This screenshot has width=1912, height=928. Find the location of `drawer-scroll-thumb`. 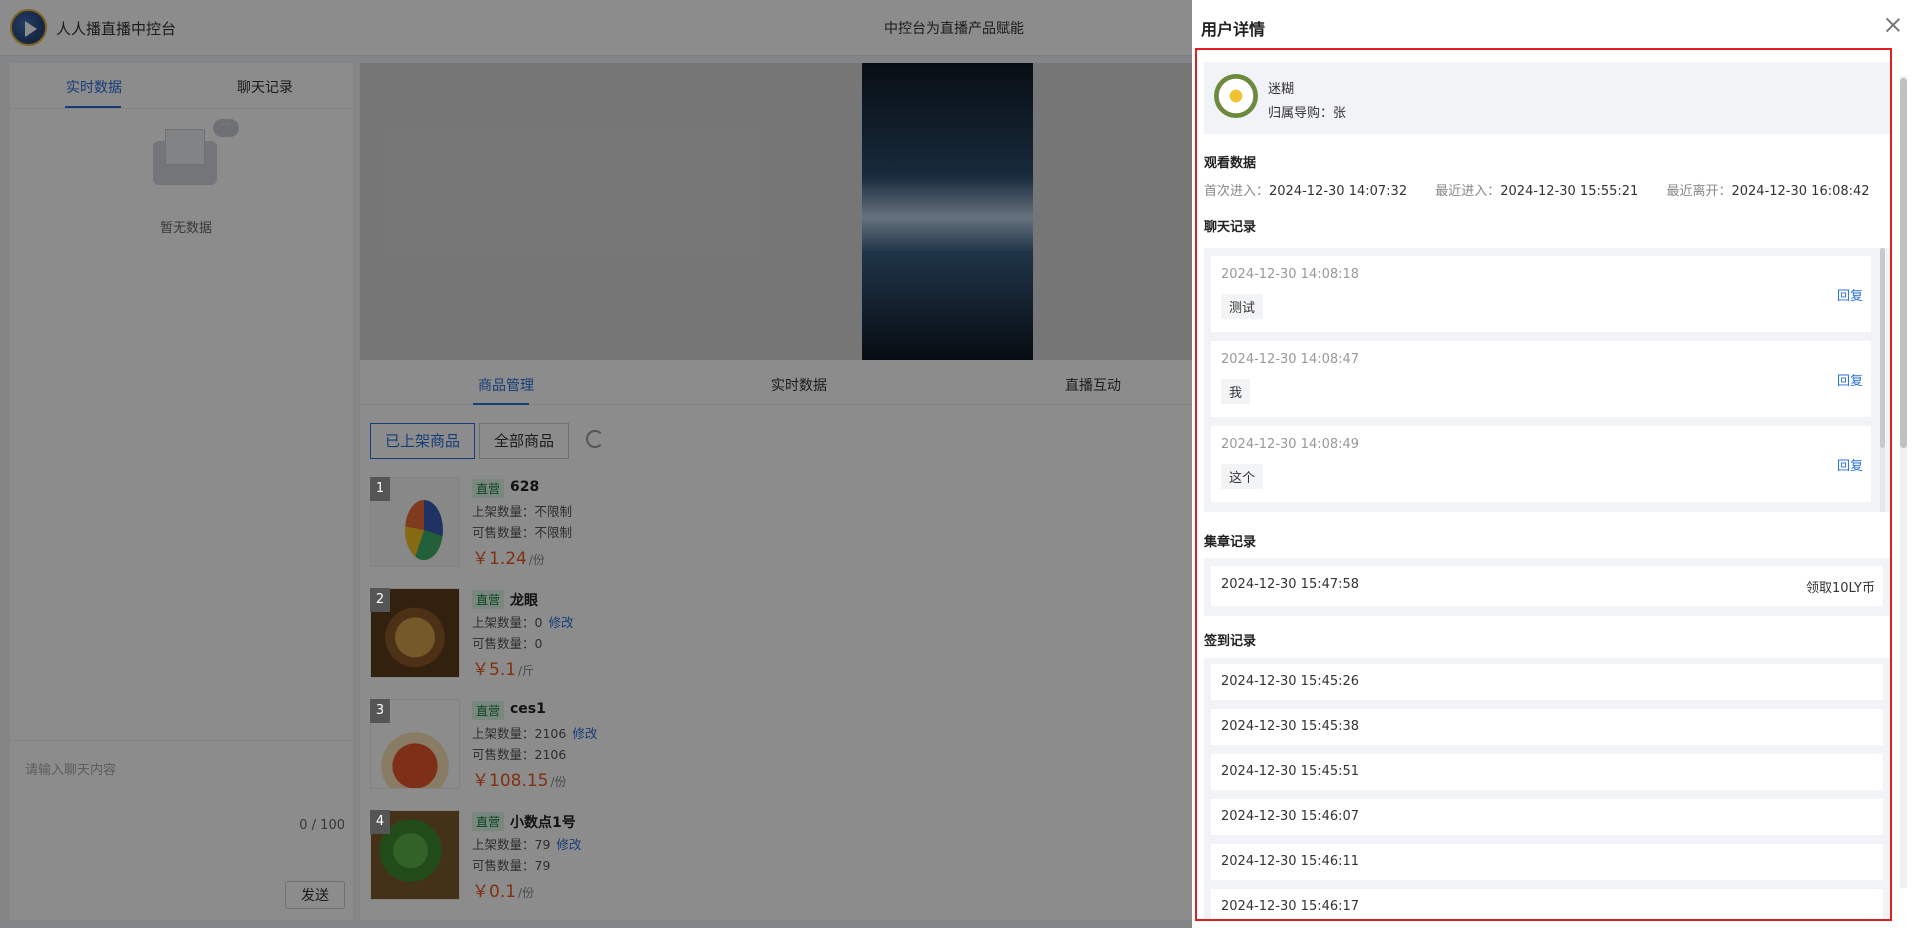

drawer-scroll-thumb is located at coordinates (1903, 263).